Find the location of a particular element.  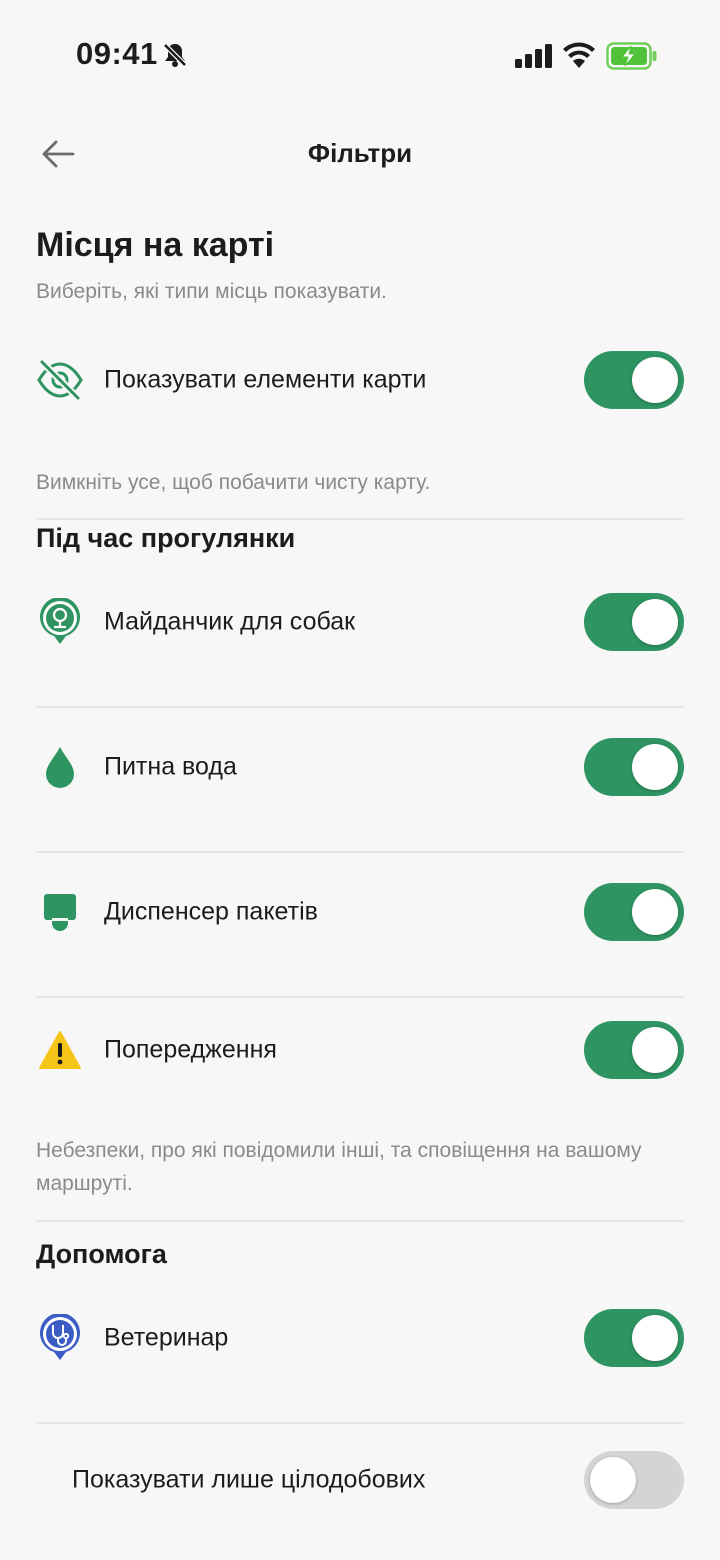

warnings-toggle is located at coordinates (634, 1050).